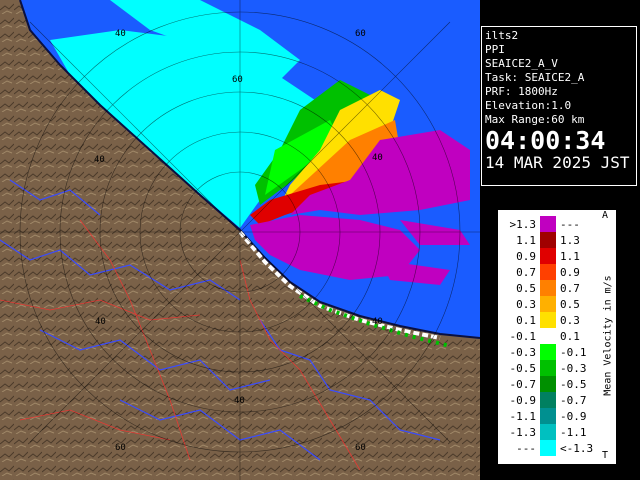 The width and height of the screenshot is (640, 480). What do you see at coordinates (605, 455) in the screenshot?
I see `legend-bottom-marker: T` at bounding box center [605, 455].